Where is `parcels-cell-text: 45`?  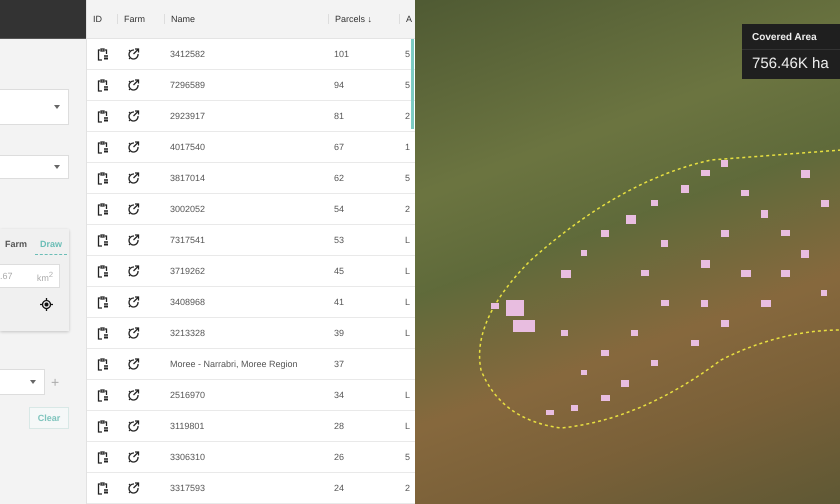 parcels-cell-text: 45 is located at coordinates (339, 271).